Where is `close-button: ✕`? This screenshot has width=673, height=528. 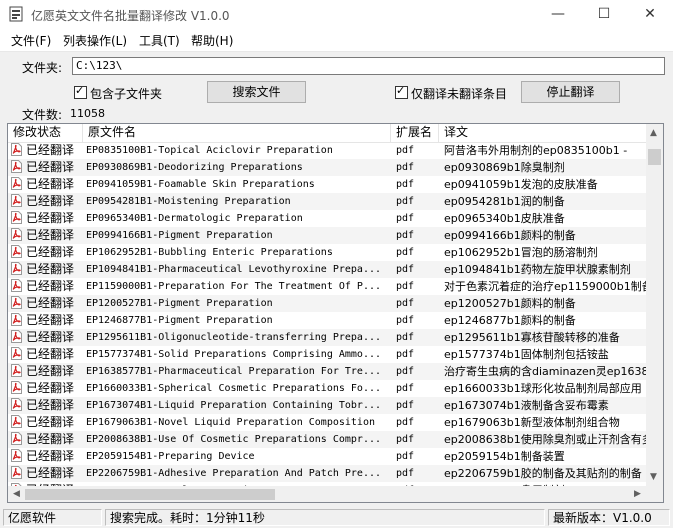
close-button: ✕ is located at coordinates (650, 14).